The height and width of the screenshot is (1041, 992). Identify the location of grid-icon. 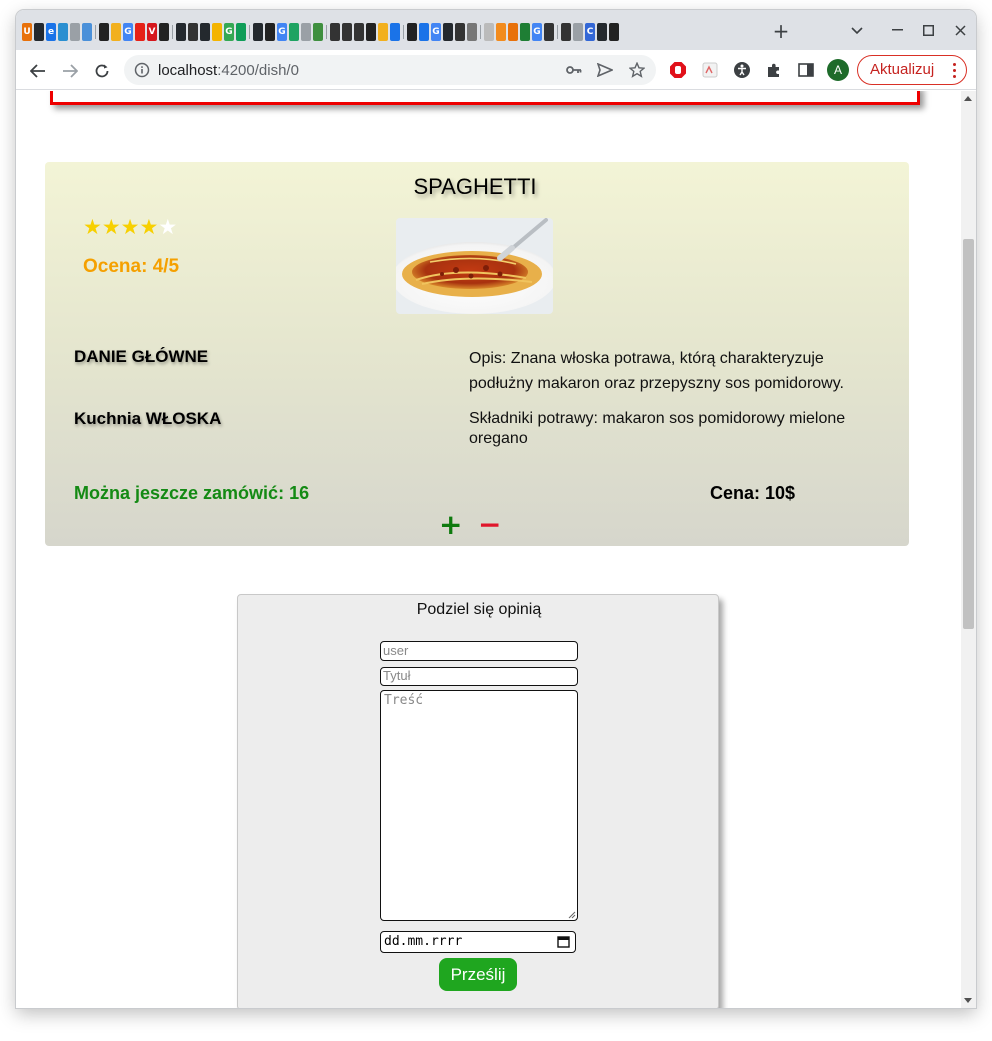
(472, 32).